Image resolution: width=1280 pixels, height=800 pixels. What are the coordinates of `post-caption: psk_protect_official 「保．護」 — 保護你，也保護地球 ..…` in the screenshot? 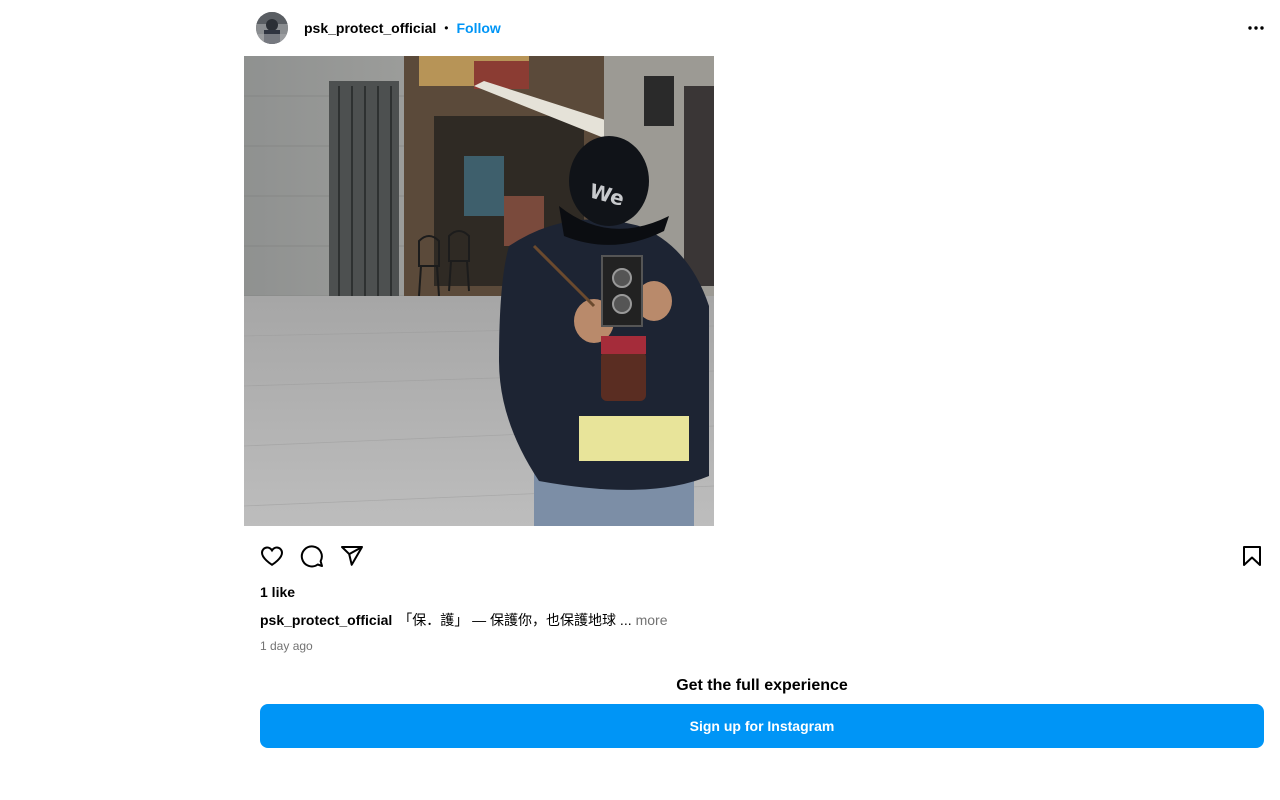 It's located at (464, 620).